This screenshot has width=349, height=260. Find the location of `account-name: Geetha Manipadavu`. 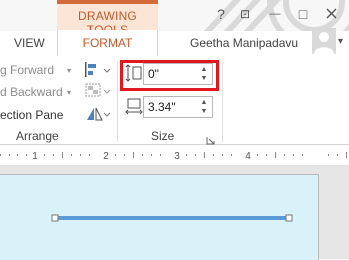

account-name: Geetha Manipadavu is located at coordinates (244, 43).